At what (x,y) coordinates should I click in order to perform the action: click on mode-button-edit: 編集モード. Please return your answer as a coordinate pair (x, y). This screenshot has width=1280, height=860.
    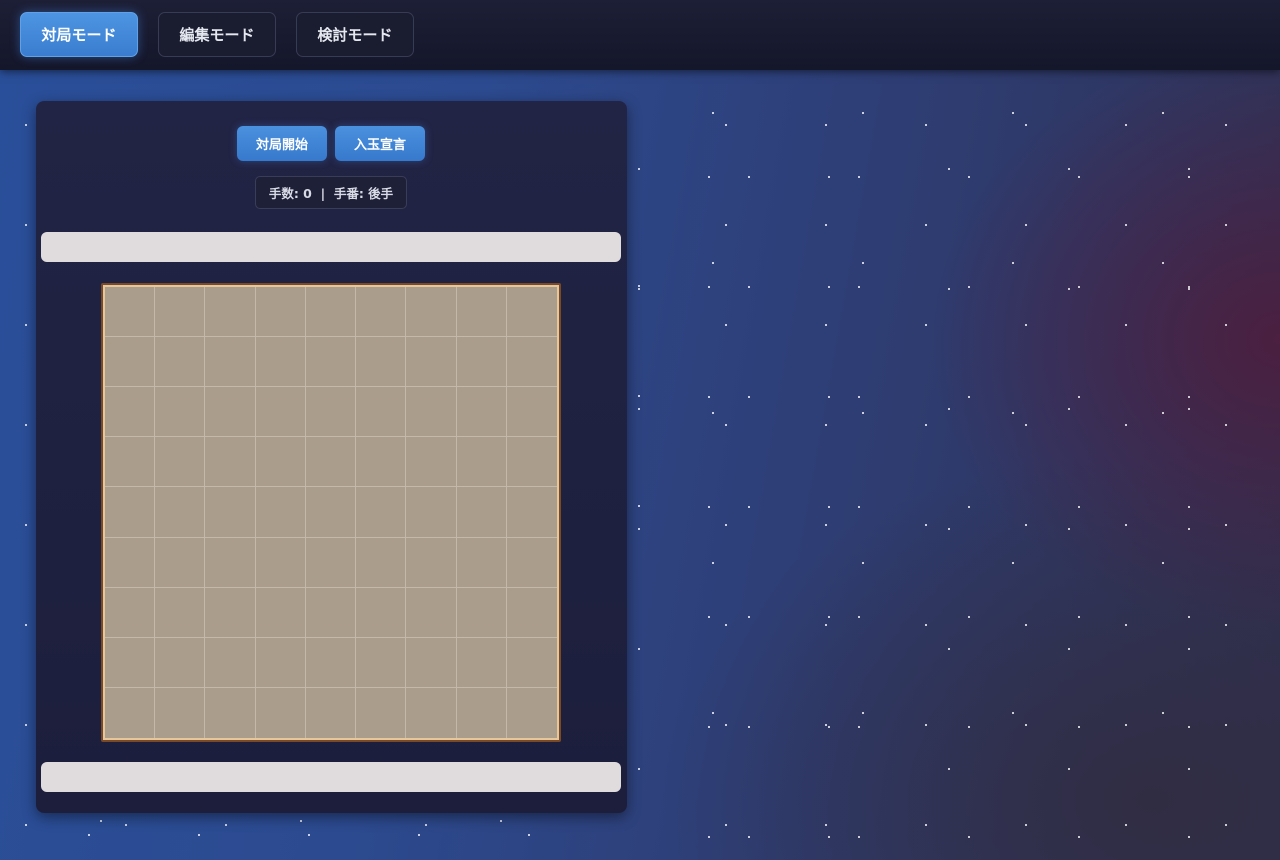
    Looking at the image, I should click on (217, 34).